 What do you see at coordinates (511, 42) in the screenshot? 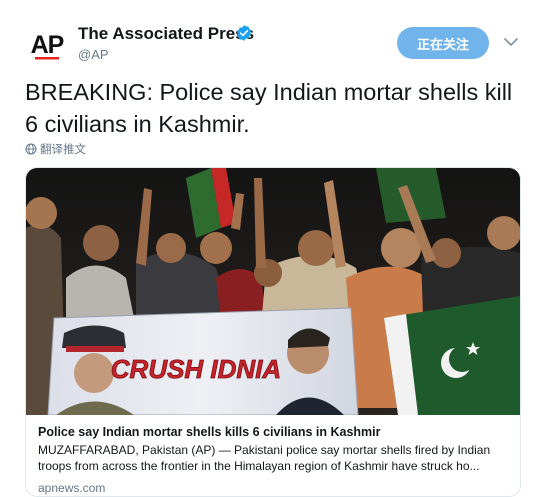
I see `chevron-down-icon` at bounding box center [511, 42].